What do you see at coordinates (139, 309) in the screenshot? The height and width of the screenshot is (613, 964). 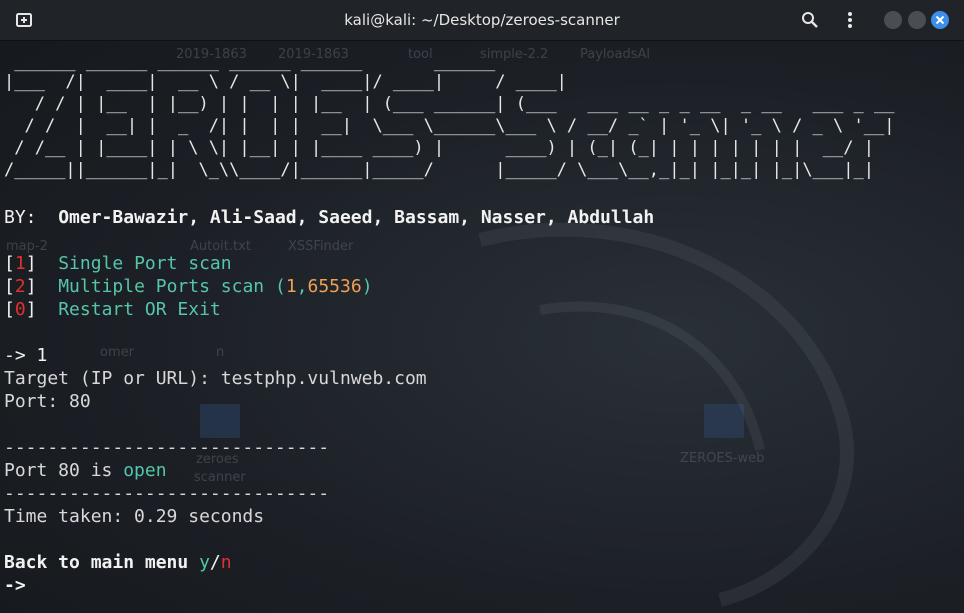 I see `menu-label: Restart OR Exit` at bounding box center [139, 309].